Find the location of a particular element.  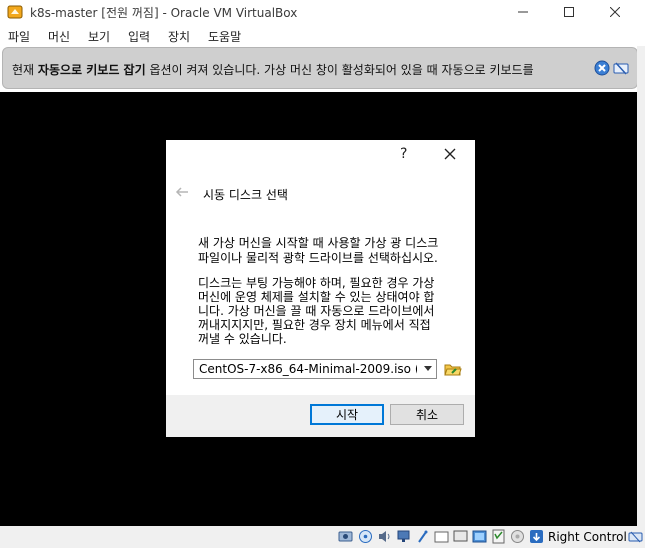

host-key-label: Right Control is located at coordinates (587, 537).